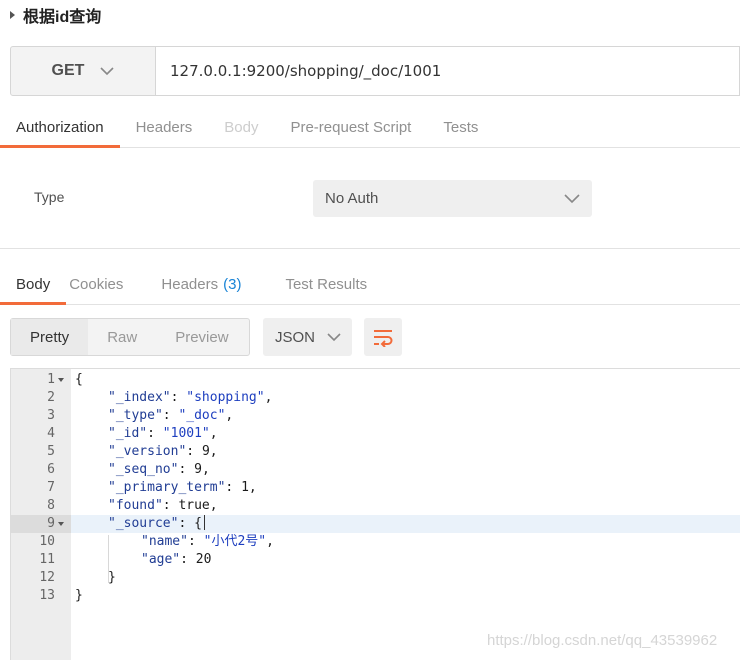 This screenshot has width=740, height=660. I want to click on code-line-active: 9 "_source": {, so click(375, 524).